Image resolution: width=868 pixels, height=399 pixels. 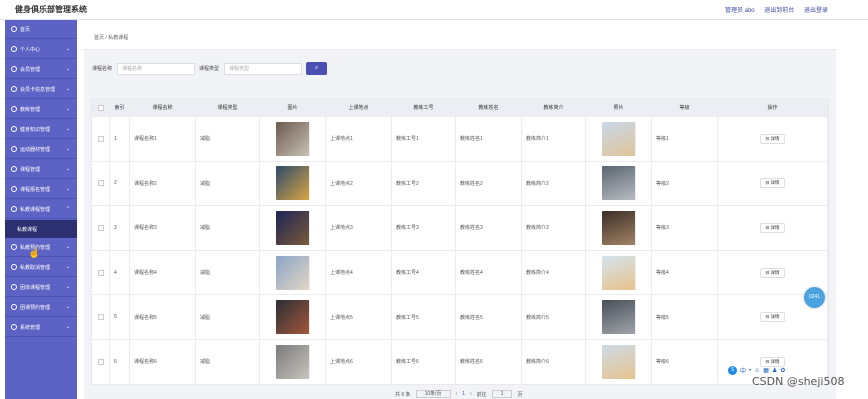 I want to click on sidebar-item-course-signup: 课程报名管理 ⌄, so click(x=41, y=189).